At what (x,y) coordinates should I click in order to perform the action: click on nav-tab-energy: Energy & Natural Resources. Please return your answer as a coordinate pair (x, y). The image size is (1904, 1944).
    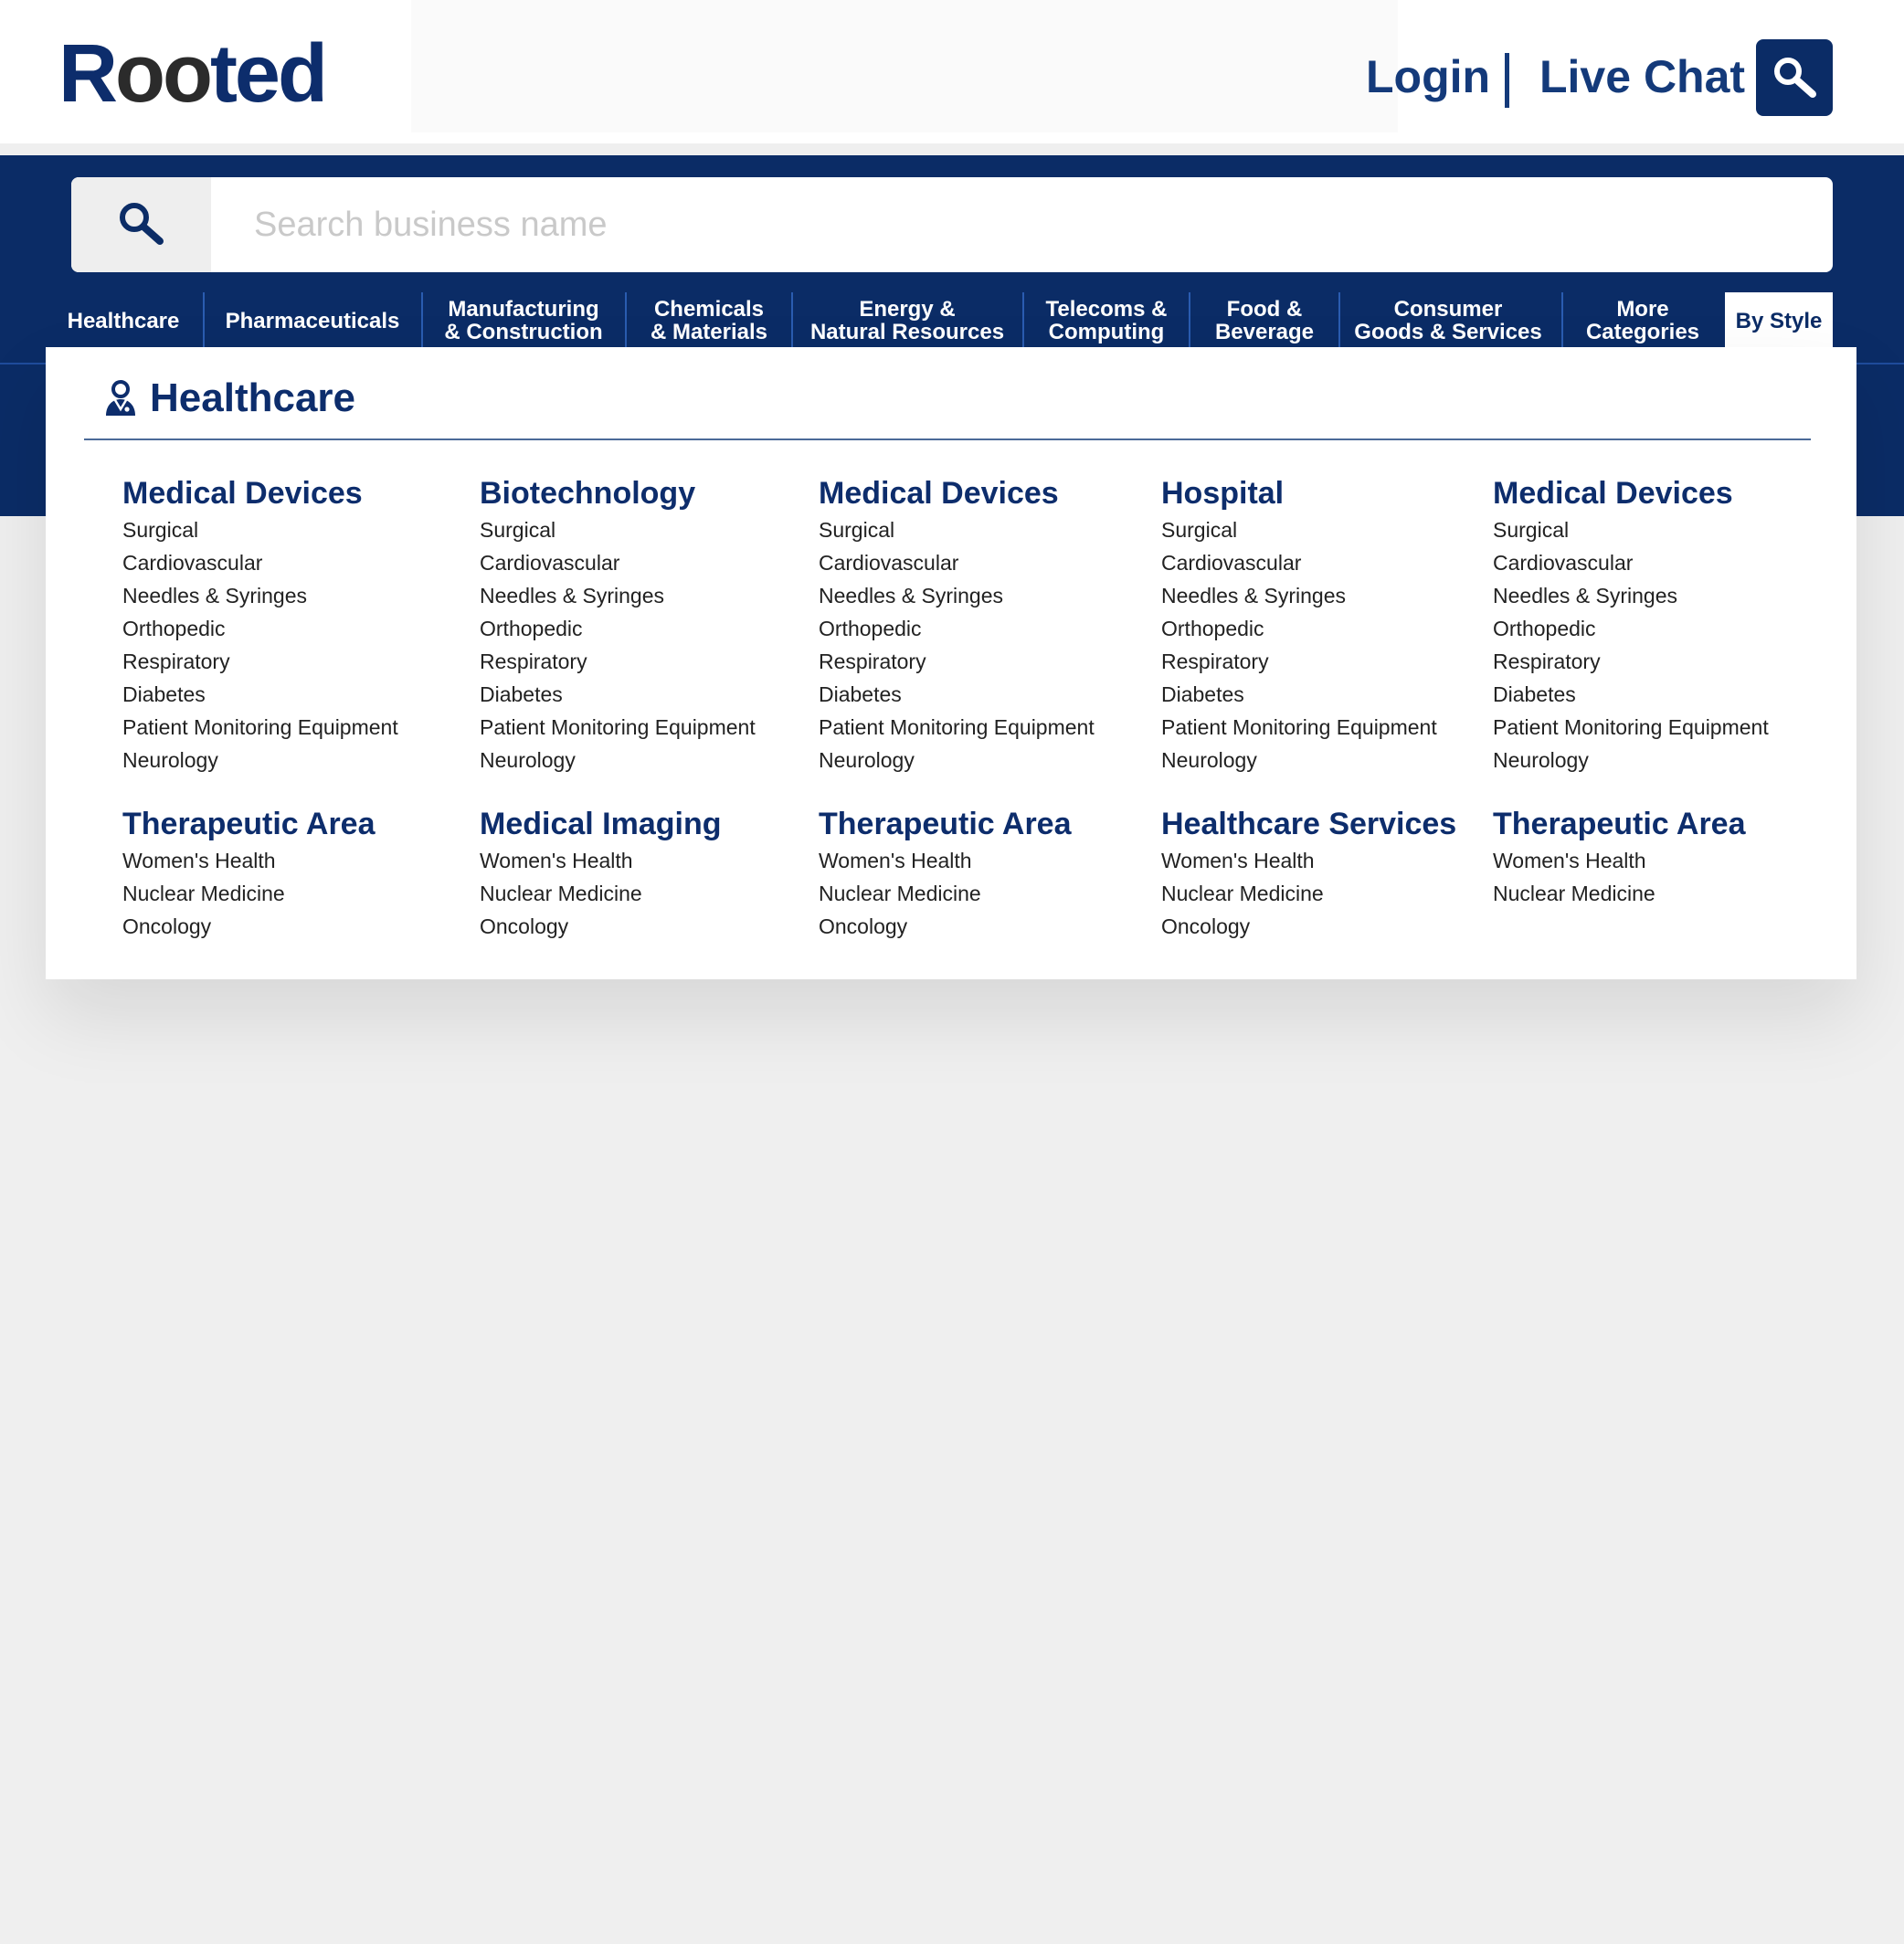
    Looking at the image, I should click on (907, 320).